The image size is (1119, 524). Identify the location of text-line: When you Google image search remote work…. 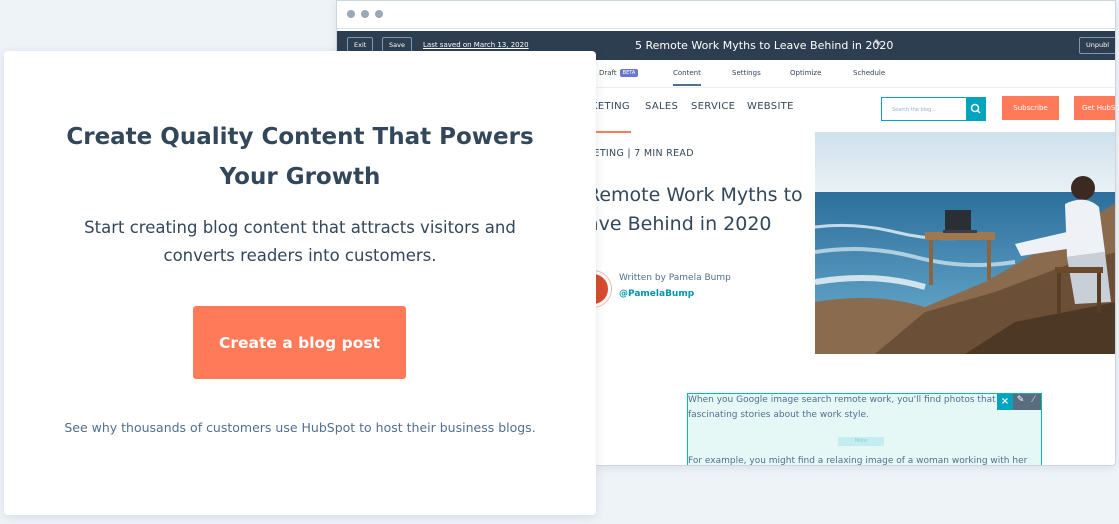
(842, 400).